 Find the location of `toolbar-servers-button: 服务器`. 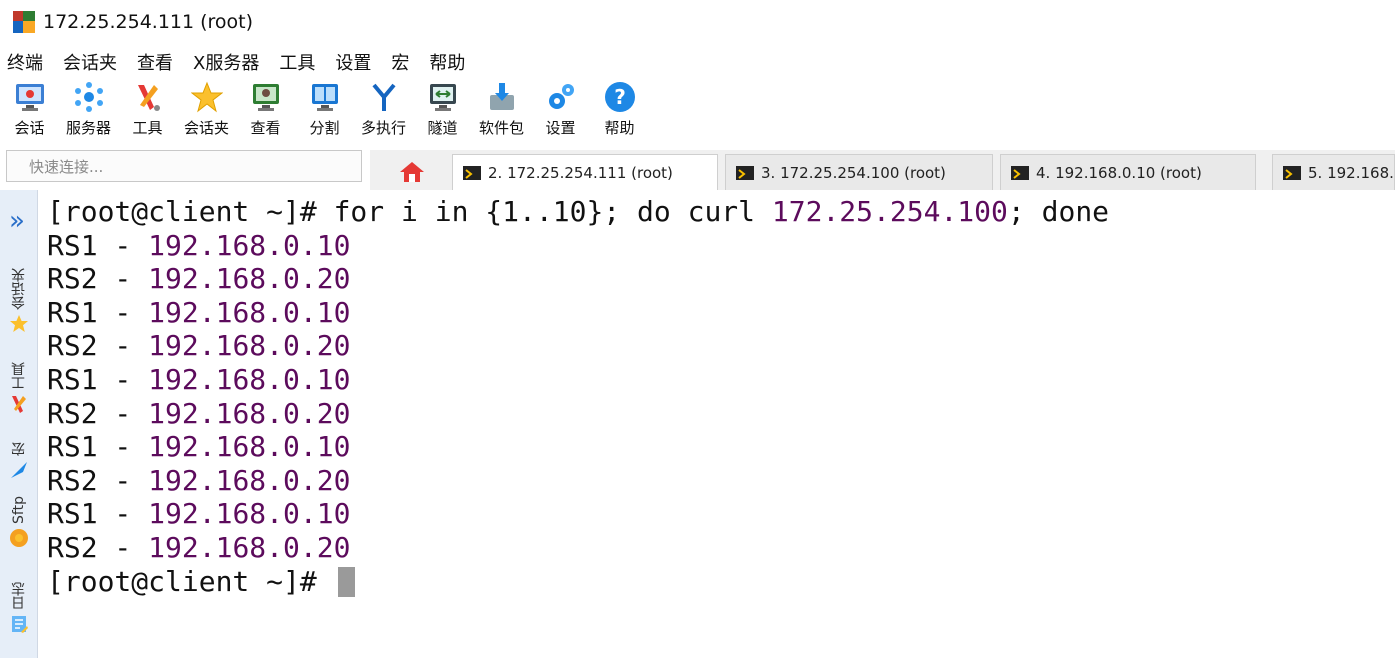

toolbar-servers-button: 服务器 is located at coordinates (88, 109).